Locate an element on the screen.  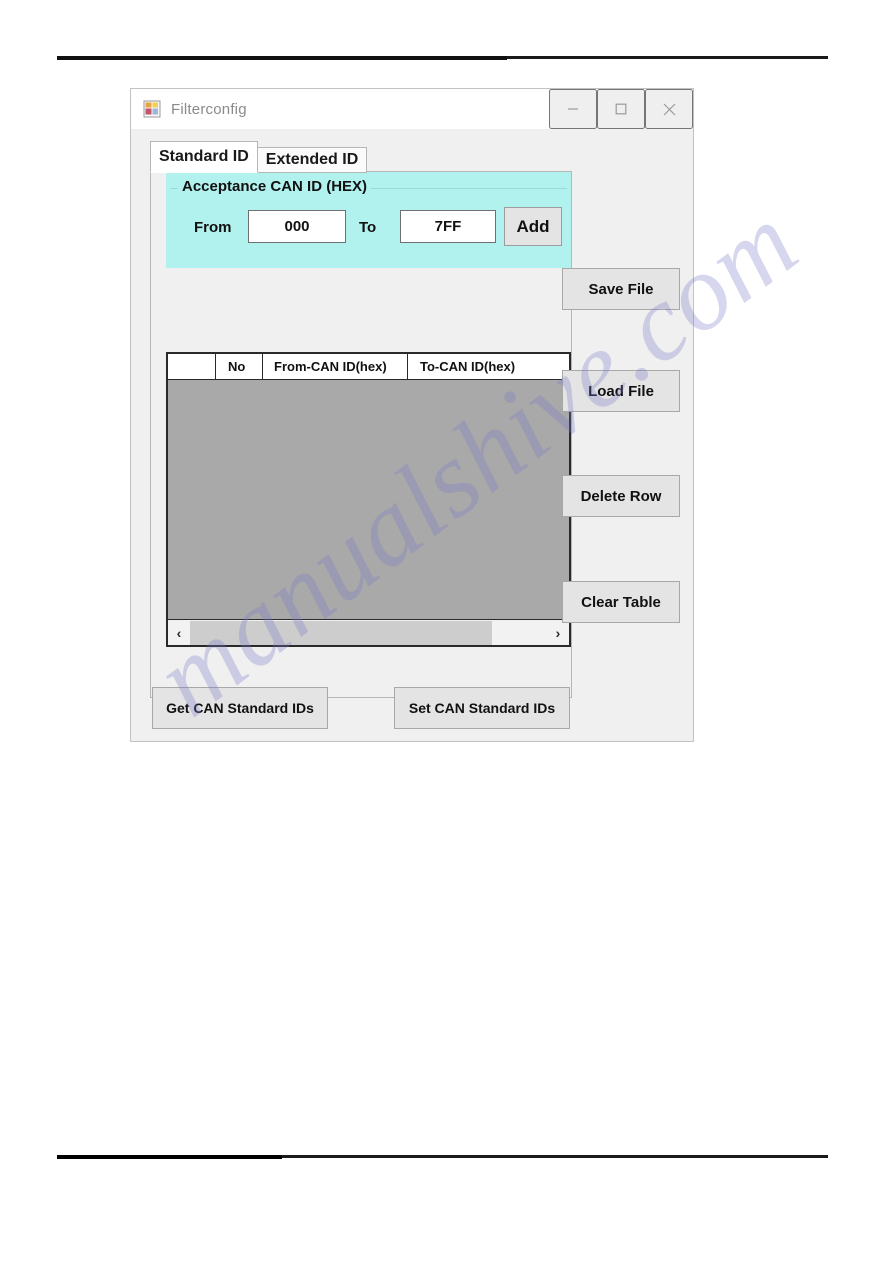
close-icon is located at coordinates (669, 109).